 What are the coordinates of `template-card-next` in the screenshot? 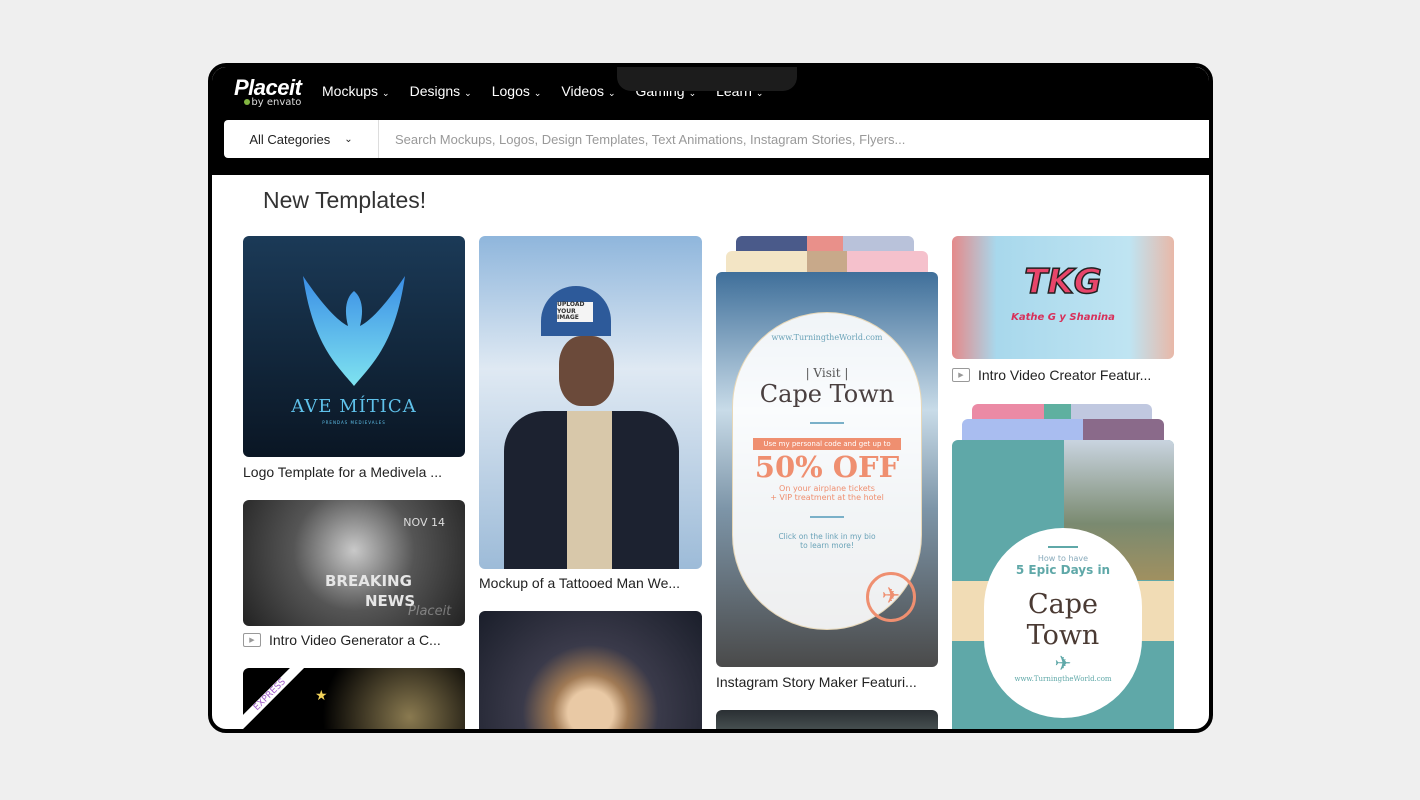 It's located at (827, 719).